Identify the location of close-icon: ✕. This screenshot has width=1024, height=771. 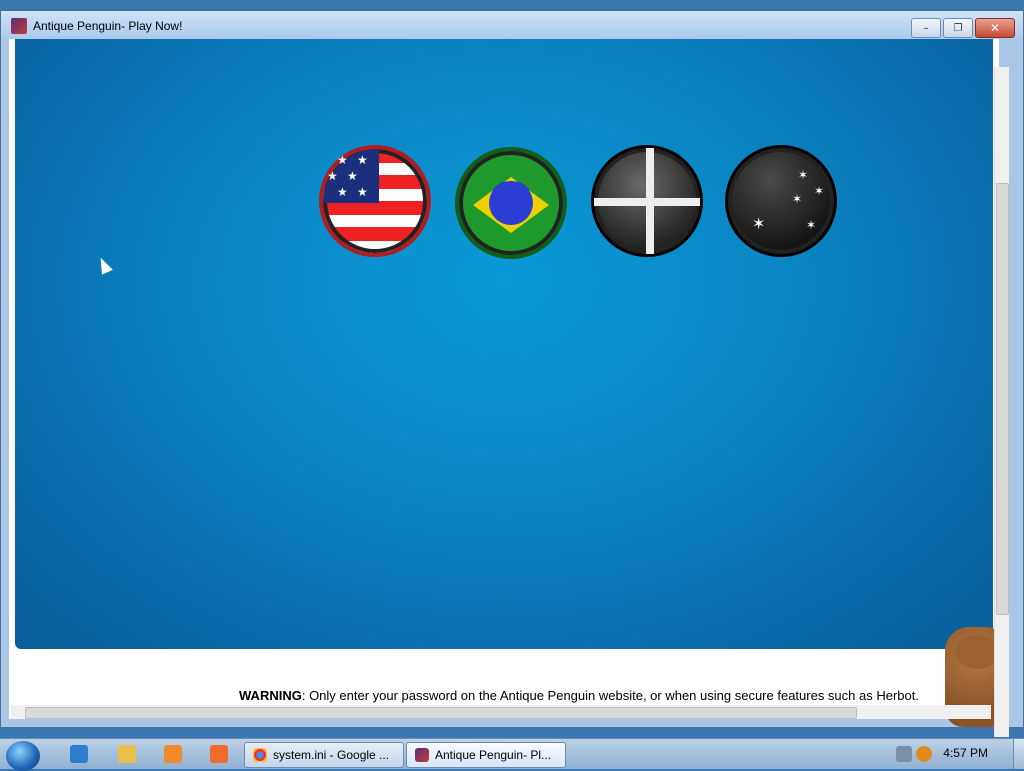
(995, 28).